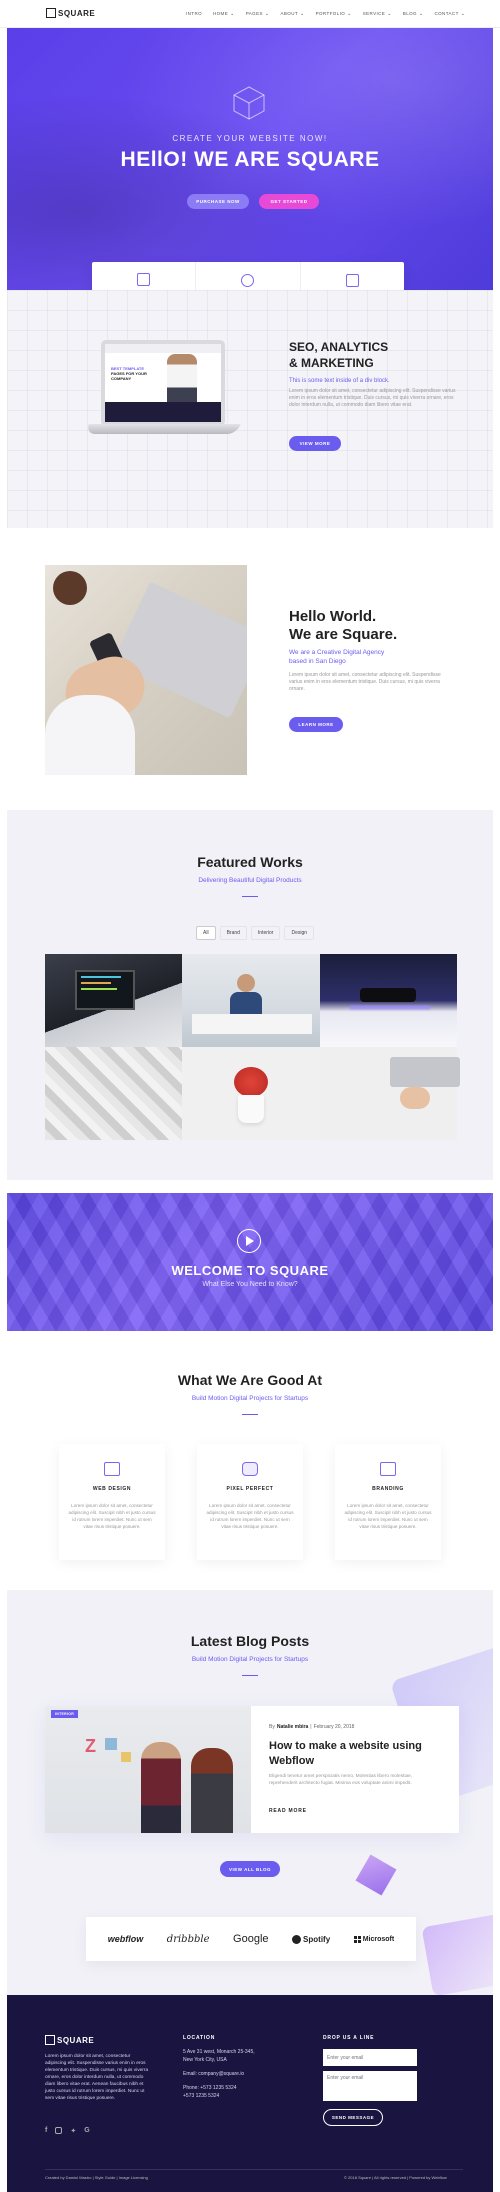 The image size is (500, 2192). Describe the element at coordinates (161, 1787) in the screenshot. I see `blog-photo-person-left` at that location.